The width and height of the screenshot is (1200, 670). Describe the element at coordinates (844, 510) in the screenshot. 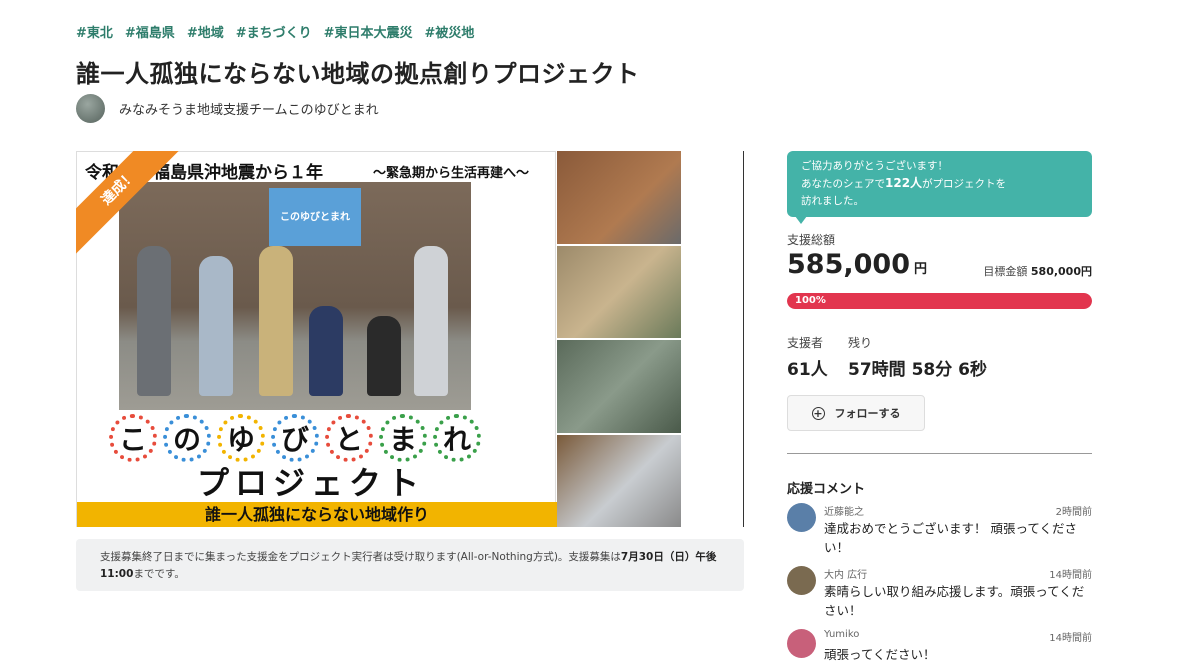

I see `commenter-name: 近藤能之` at that location.